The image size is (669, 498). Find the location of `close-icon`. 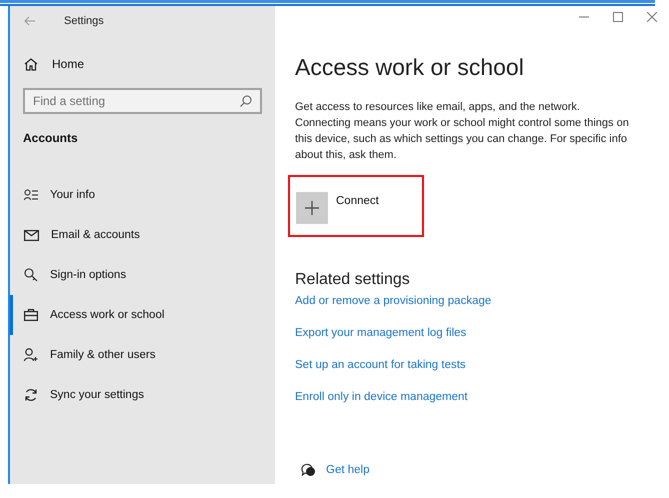

close-icon is located at coordinates (652, 17).